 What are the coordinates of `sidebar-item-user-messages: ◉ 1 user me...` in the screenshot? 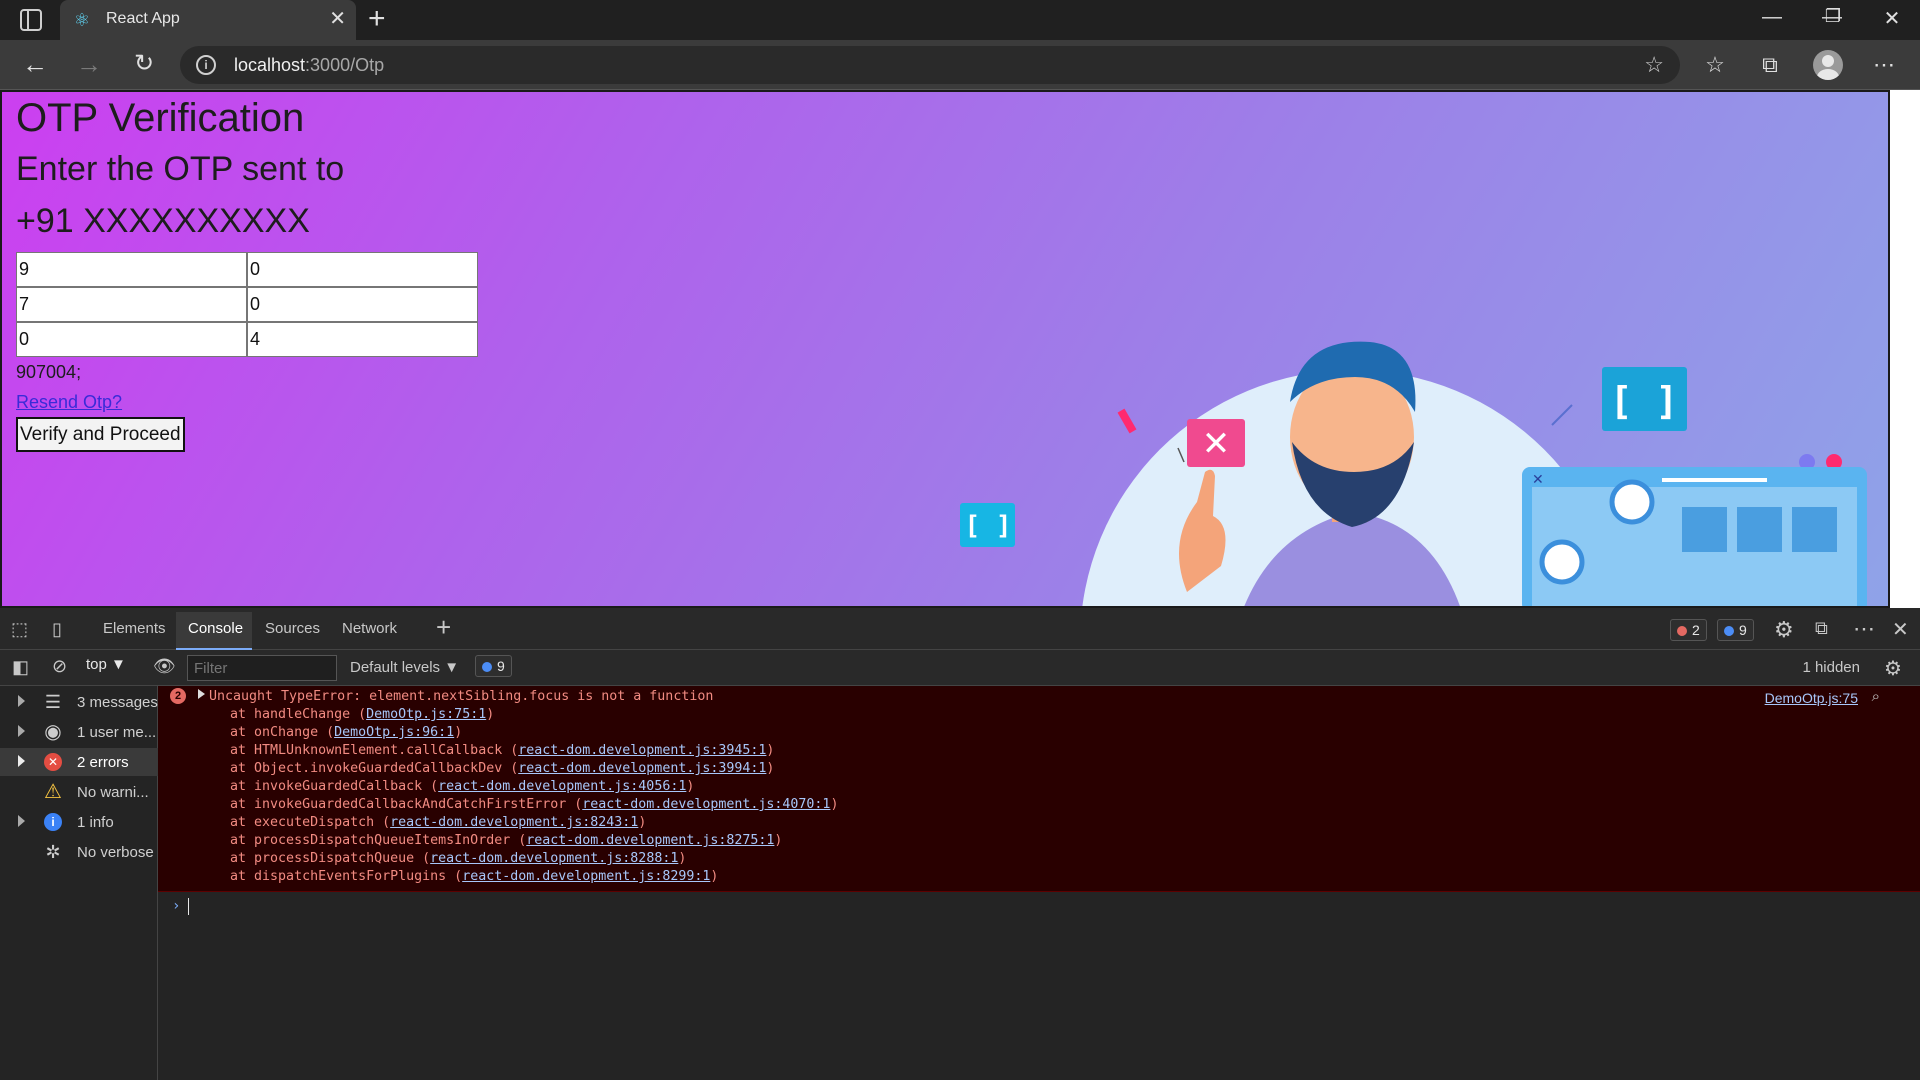 It's located at (79, 732).